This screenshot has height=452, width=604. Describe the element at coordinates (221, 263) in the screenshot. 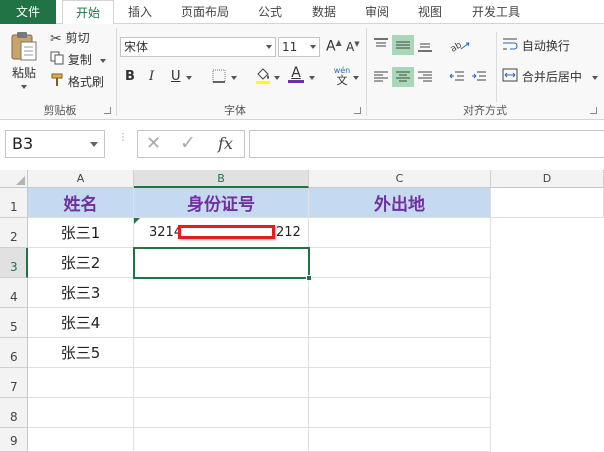

I see `active-cell-b3` at that location.